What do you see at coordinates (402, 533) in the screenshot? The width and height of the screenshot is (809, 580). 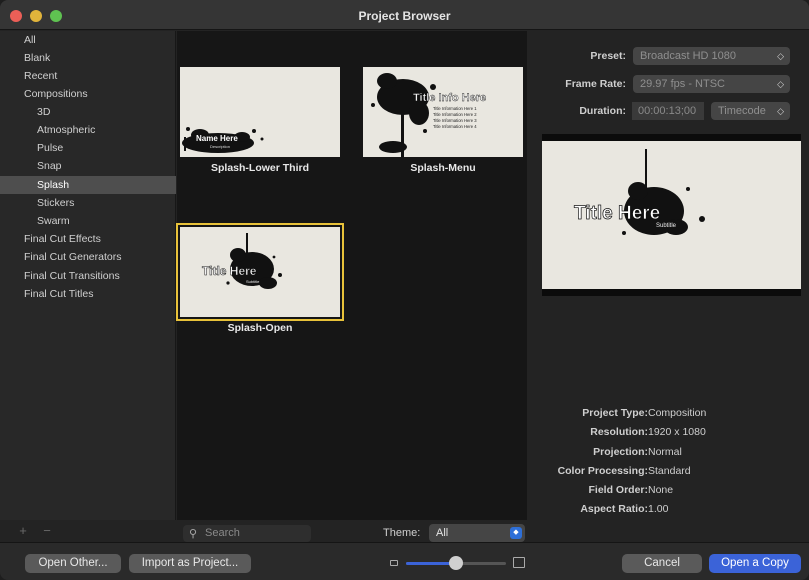 I see `theme-label: Theme:` at bounding box center [402, 533].